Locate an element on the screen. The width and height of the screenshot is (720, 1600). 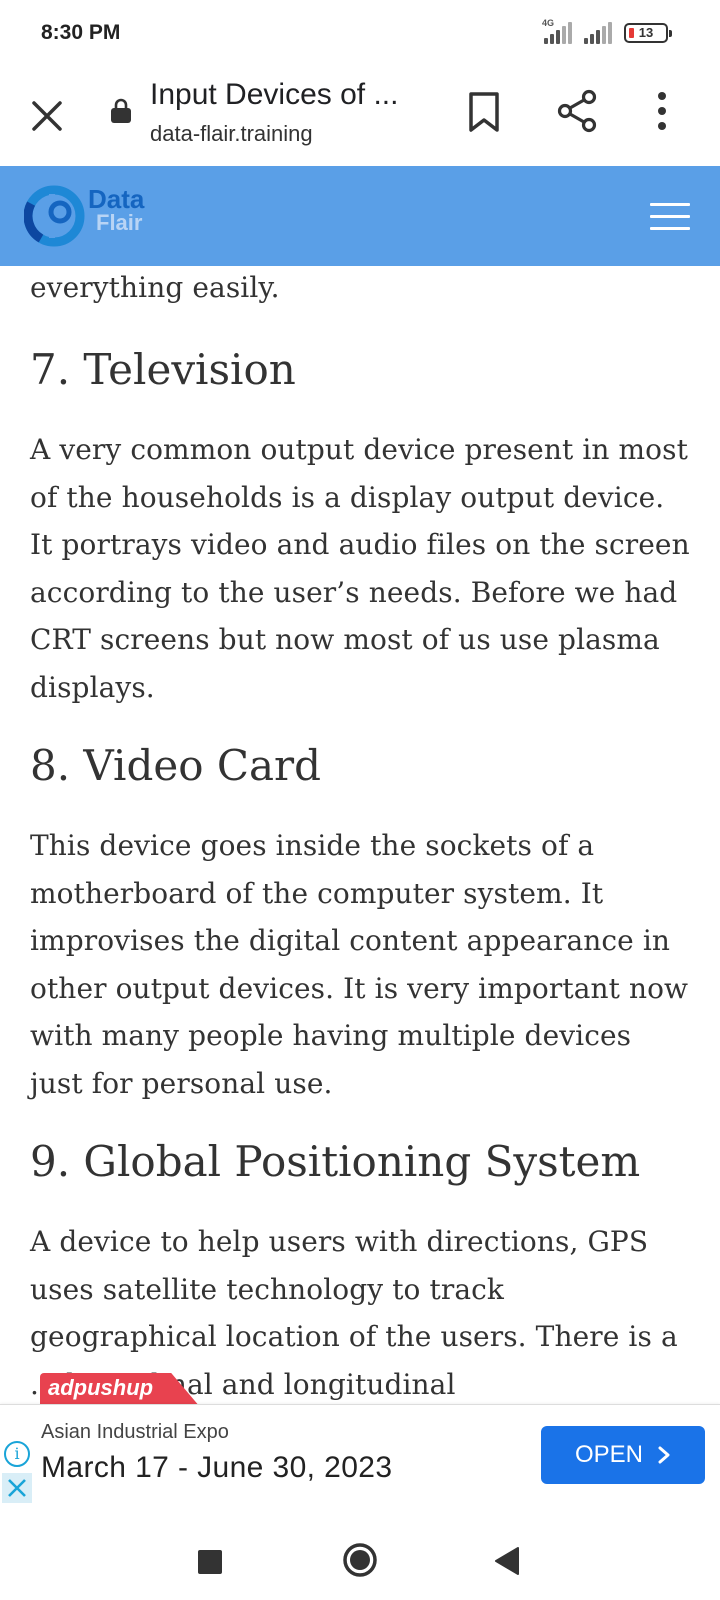
browser-toolbar: Input Devices of ... data-flair.training is located at coordinates (360, 117).